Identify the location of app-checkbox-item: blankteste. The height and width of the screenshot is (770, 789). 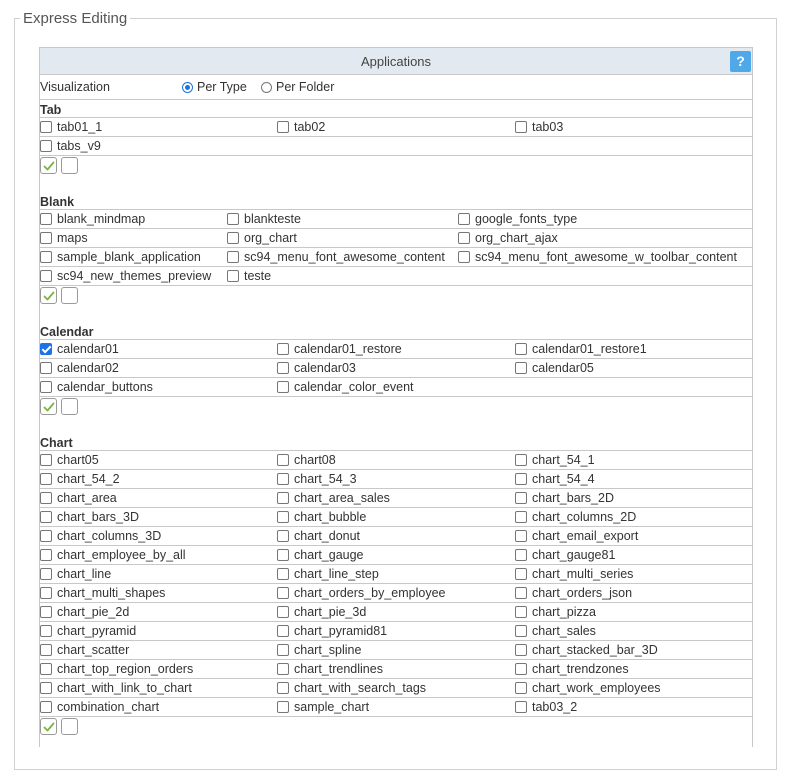
(264, 219).